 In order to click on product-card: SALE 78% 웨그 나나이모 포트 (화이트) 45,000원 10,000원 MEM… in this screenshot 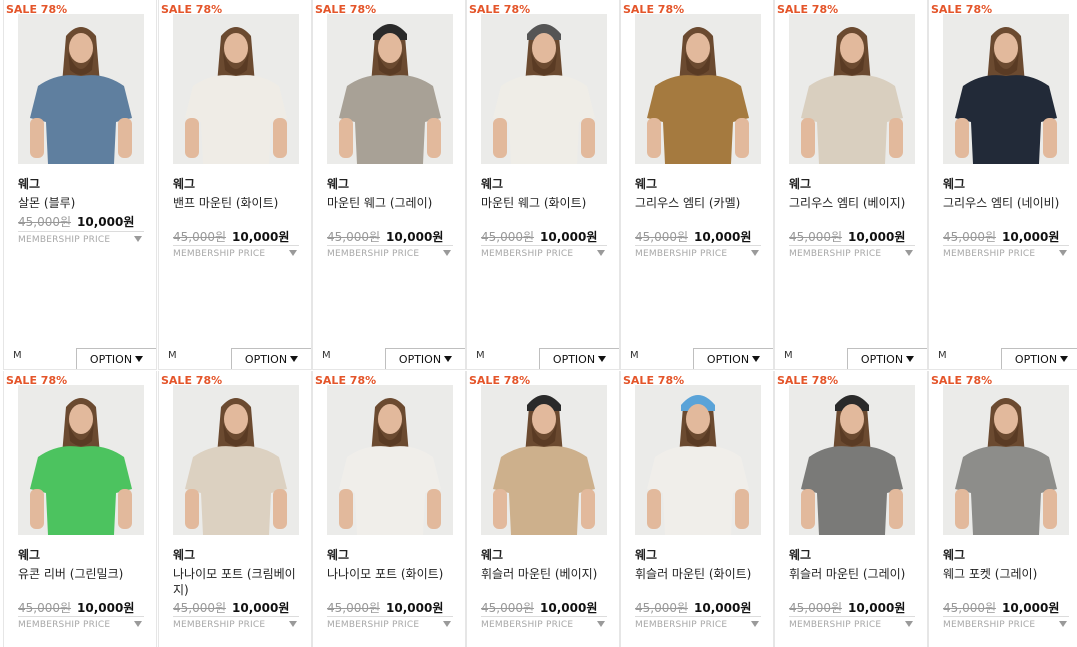, I will do `click(389, 509)`.